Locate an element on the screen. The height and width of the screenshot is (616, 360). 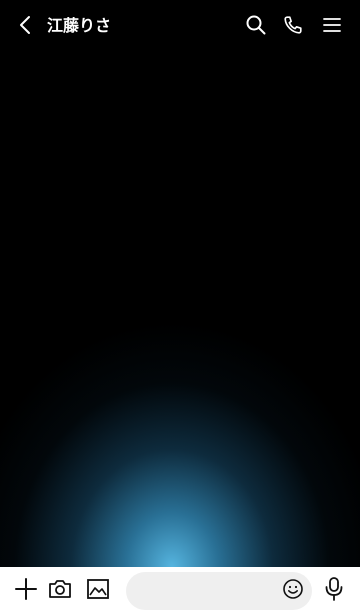
call-button is located at coordinates (293, 27).